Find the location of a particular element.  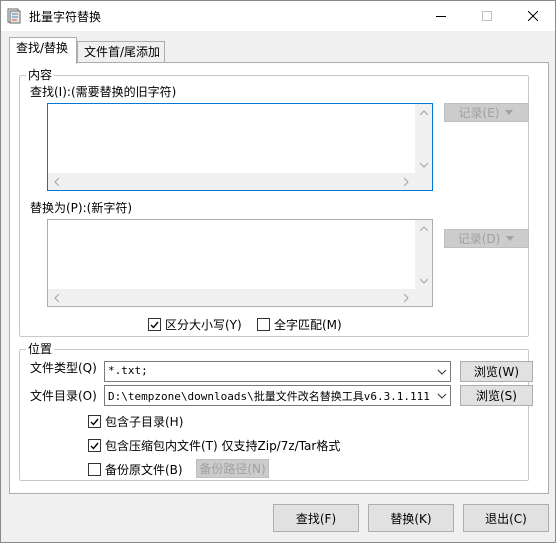

find-label: 查找(I):(需要替换的旧字符) is located at coordinates (103, 92).